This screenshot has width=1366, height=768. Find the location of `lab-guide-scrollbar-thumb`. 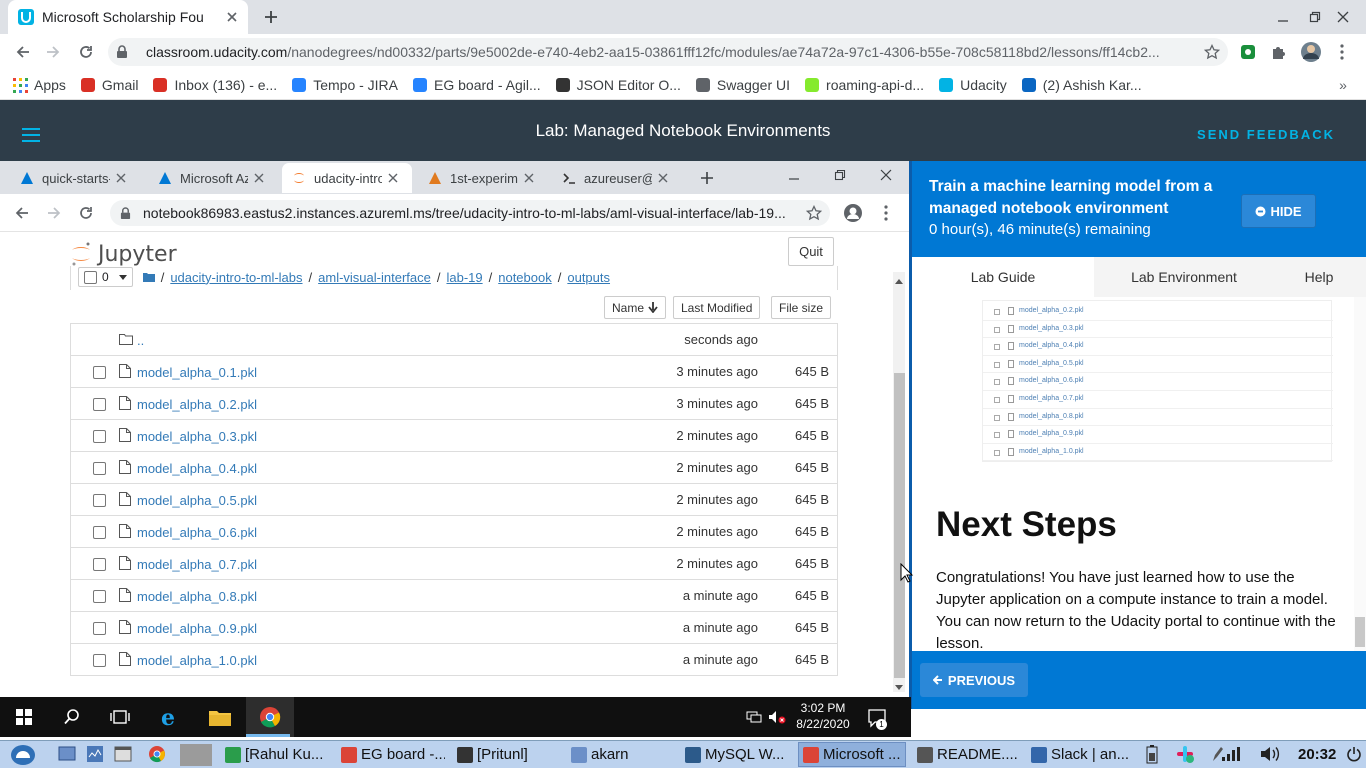

lab-guide-scrollbar-thumb is located at coordinates (1360, 632).